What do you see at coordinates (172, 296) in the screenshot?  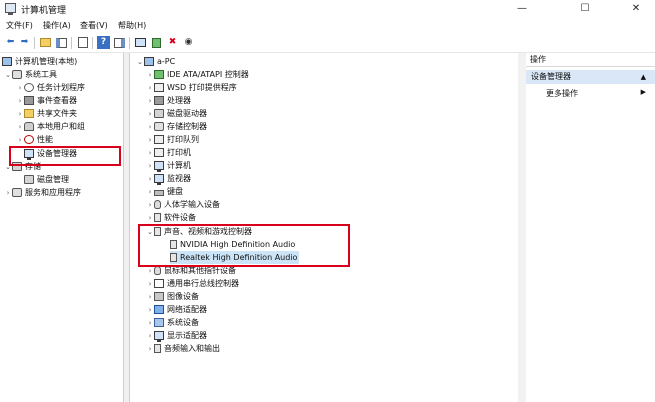 I see `device-category: › 图像设备` at bounding box center [172, 296].